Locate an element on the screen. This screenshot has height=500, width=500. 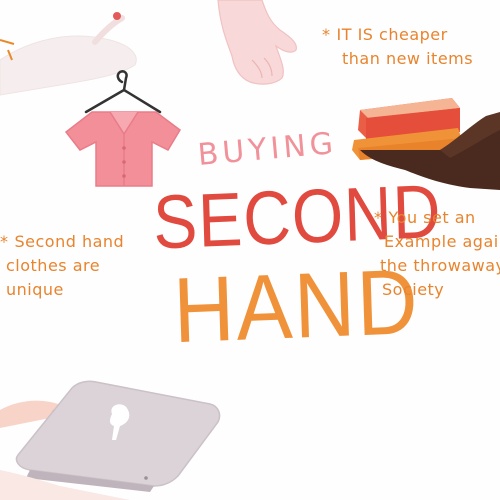
laptop-held-by-hand-icon is located at coordinates (110, 440).